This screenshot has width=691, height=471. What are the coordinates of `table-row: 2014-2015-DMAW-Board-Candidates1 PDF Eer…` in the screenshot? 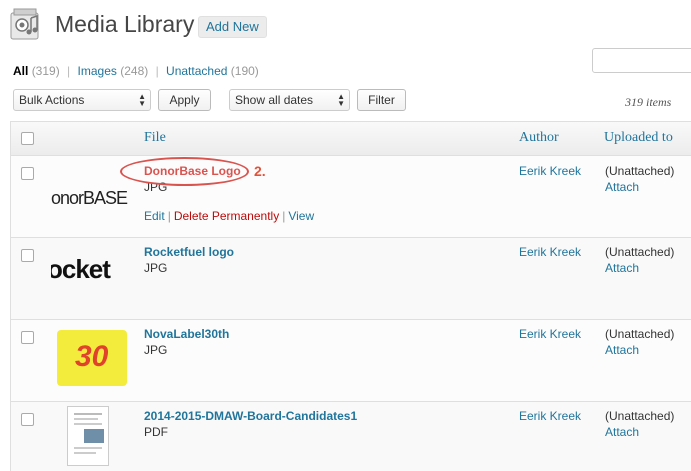 It's located at (351, 436).